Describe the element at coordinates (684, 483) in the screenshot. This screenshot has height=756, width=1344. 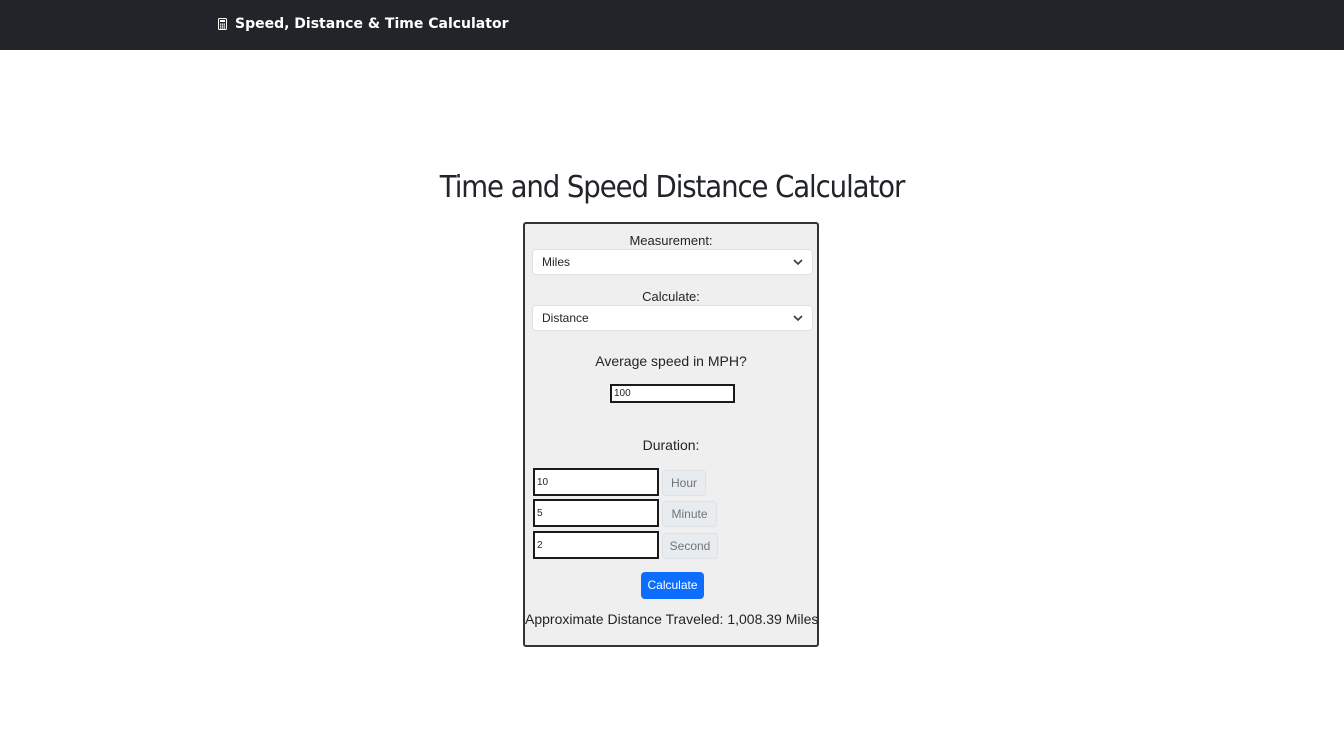
I see `hours-unit-label: Hour` at that location.